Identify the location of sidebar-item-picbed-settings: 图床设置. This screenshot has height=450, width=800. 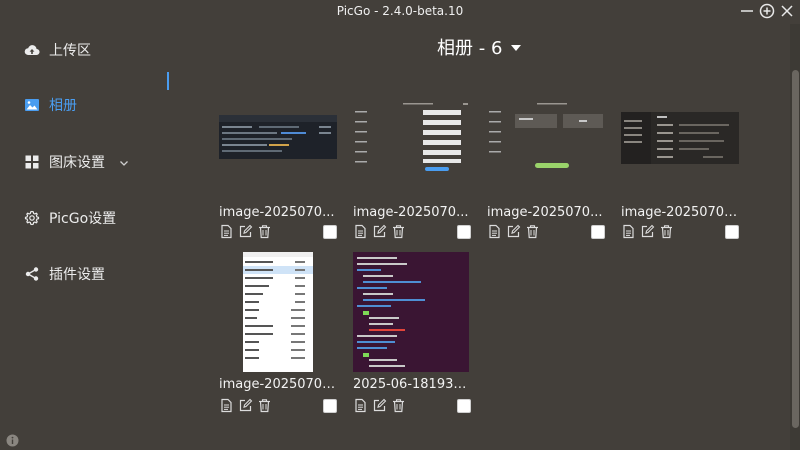
(76, 162).